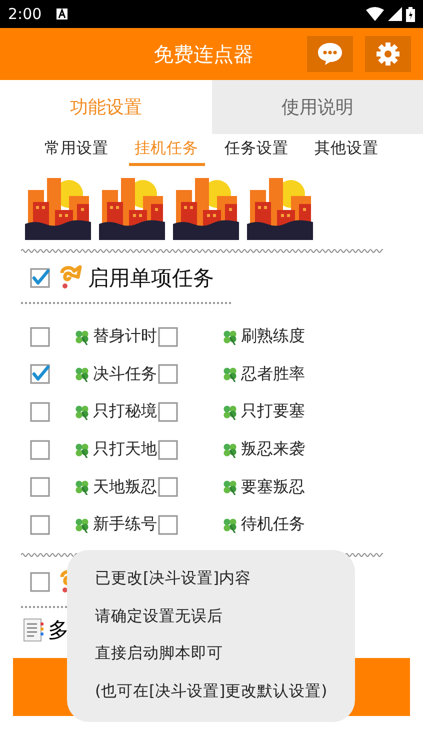 This screenshot has height=752, width=423. What do you see at coordinates (273, 449) in the screenshot?
I see `task-label: 叛忍来袭` at bounding box center [273, 449].